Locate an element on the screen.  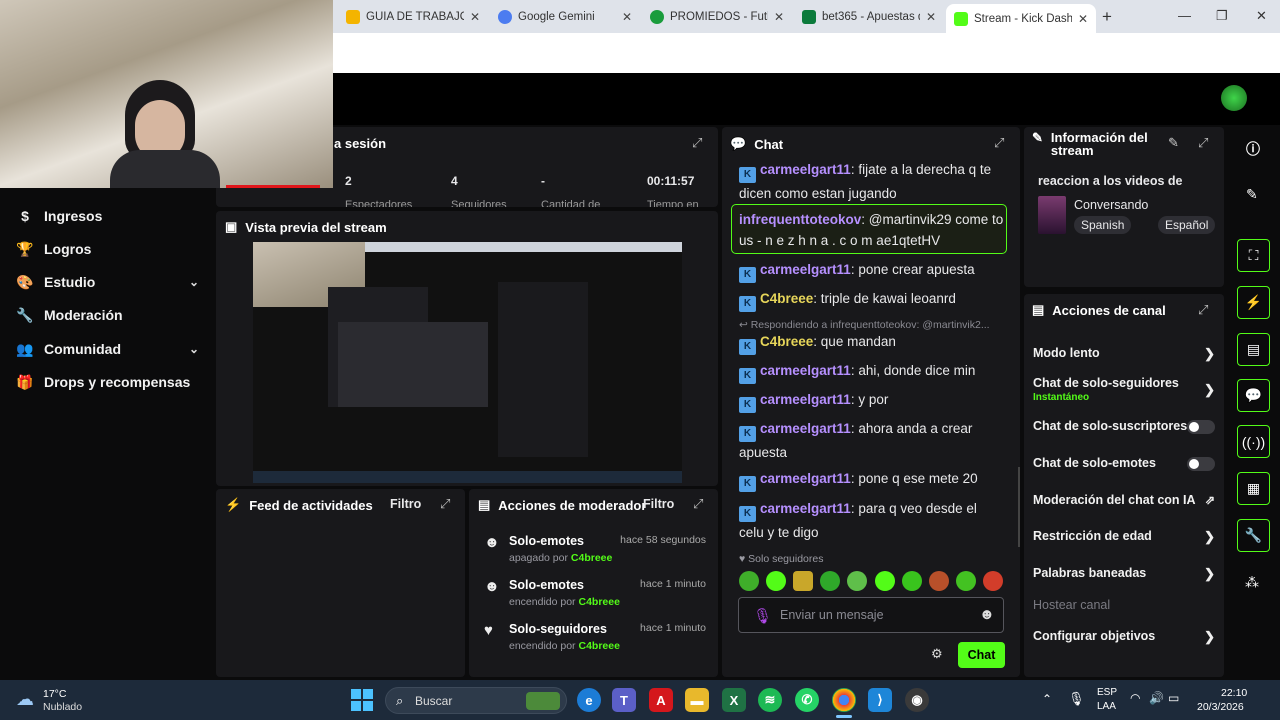
stream-tag: Español is located at coordinates (1187, 225).